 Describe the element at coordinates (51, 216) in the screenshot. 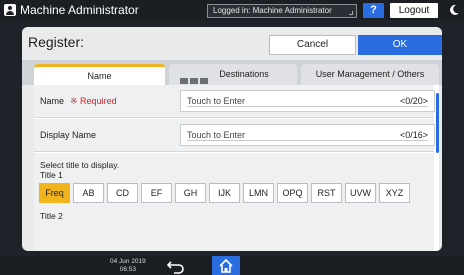

I see `title2-label: Title 2` at that location.